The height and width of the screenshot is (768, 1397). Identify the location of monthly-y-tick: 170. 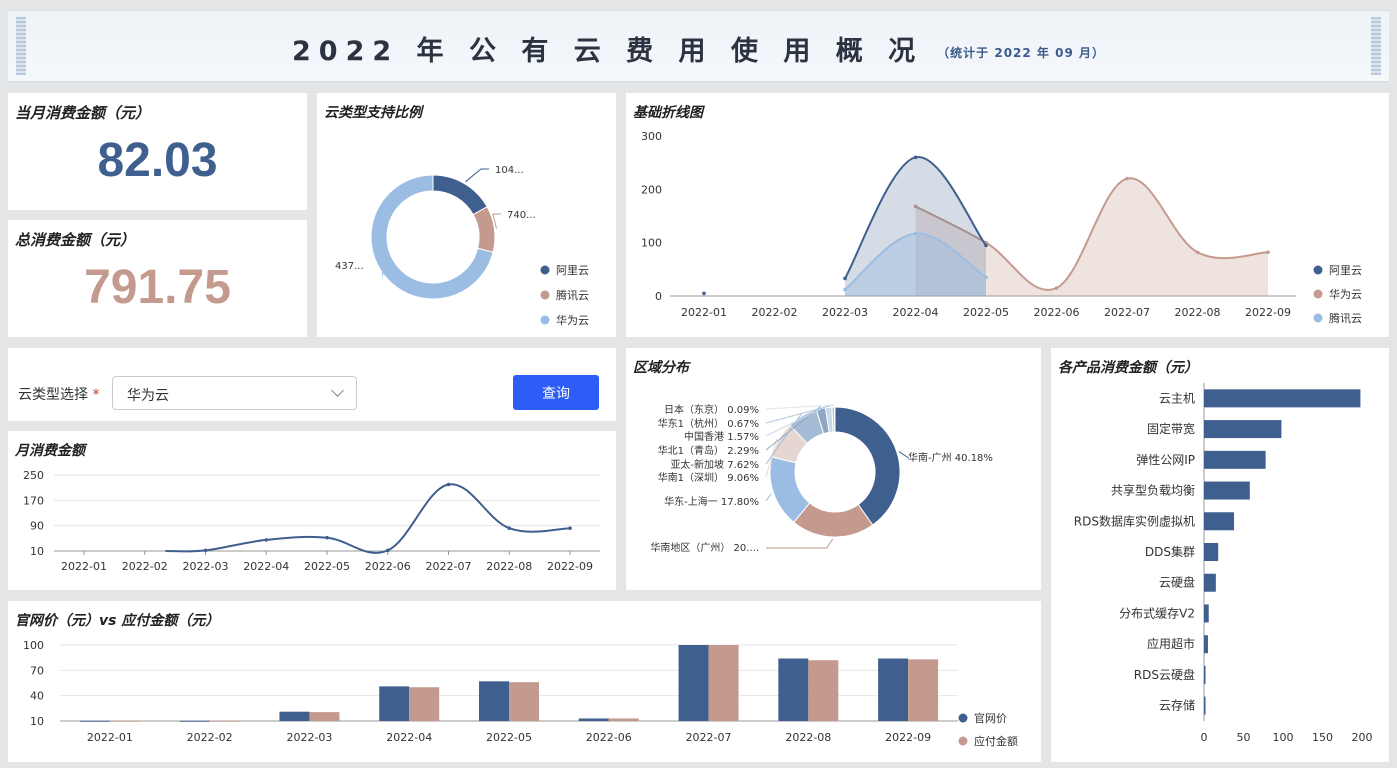
(33, 500).